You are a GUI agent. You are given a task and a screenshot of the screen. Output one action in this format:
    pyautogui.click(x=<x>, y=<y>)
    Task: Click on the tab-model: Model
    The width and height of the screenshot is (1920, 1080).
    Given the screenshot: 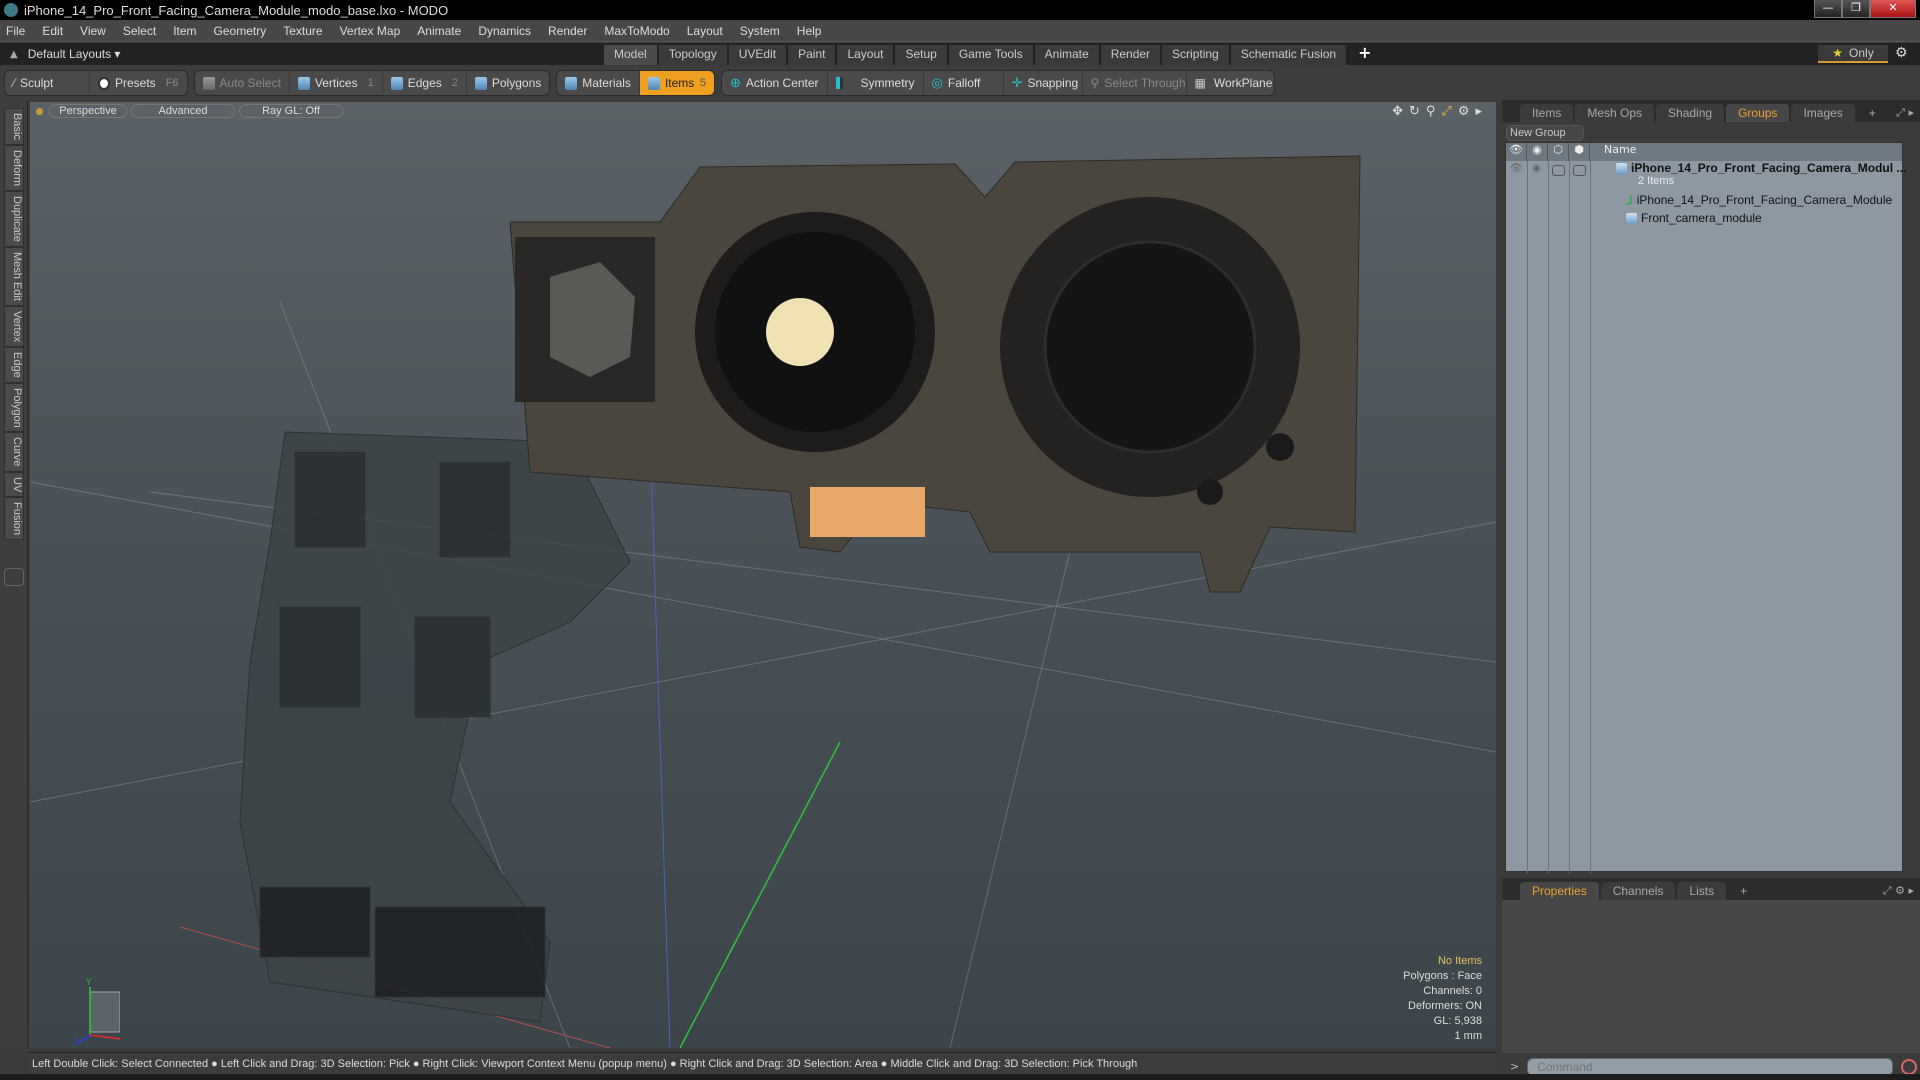 What is the action you would take?
    pyautogui.click(x=631, y=55)
    